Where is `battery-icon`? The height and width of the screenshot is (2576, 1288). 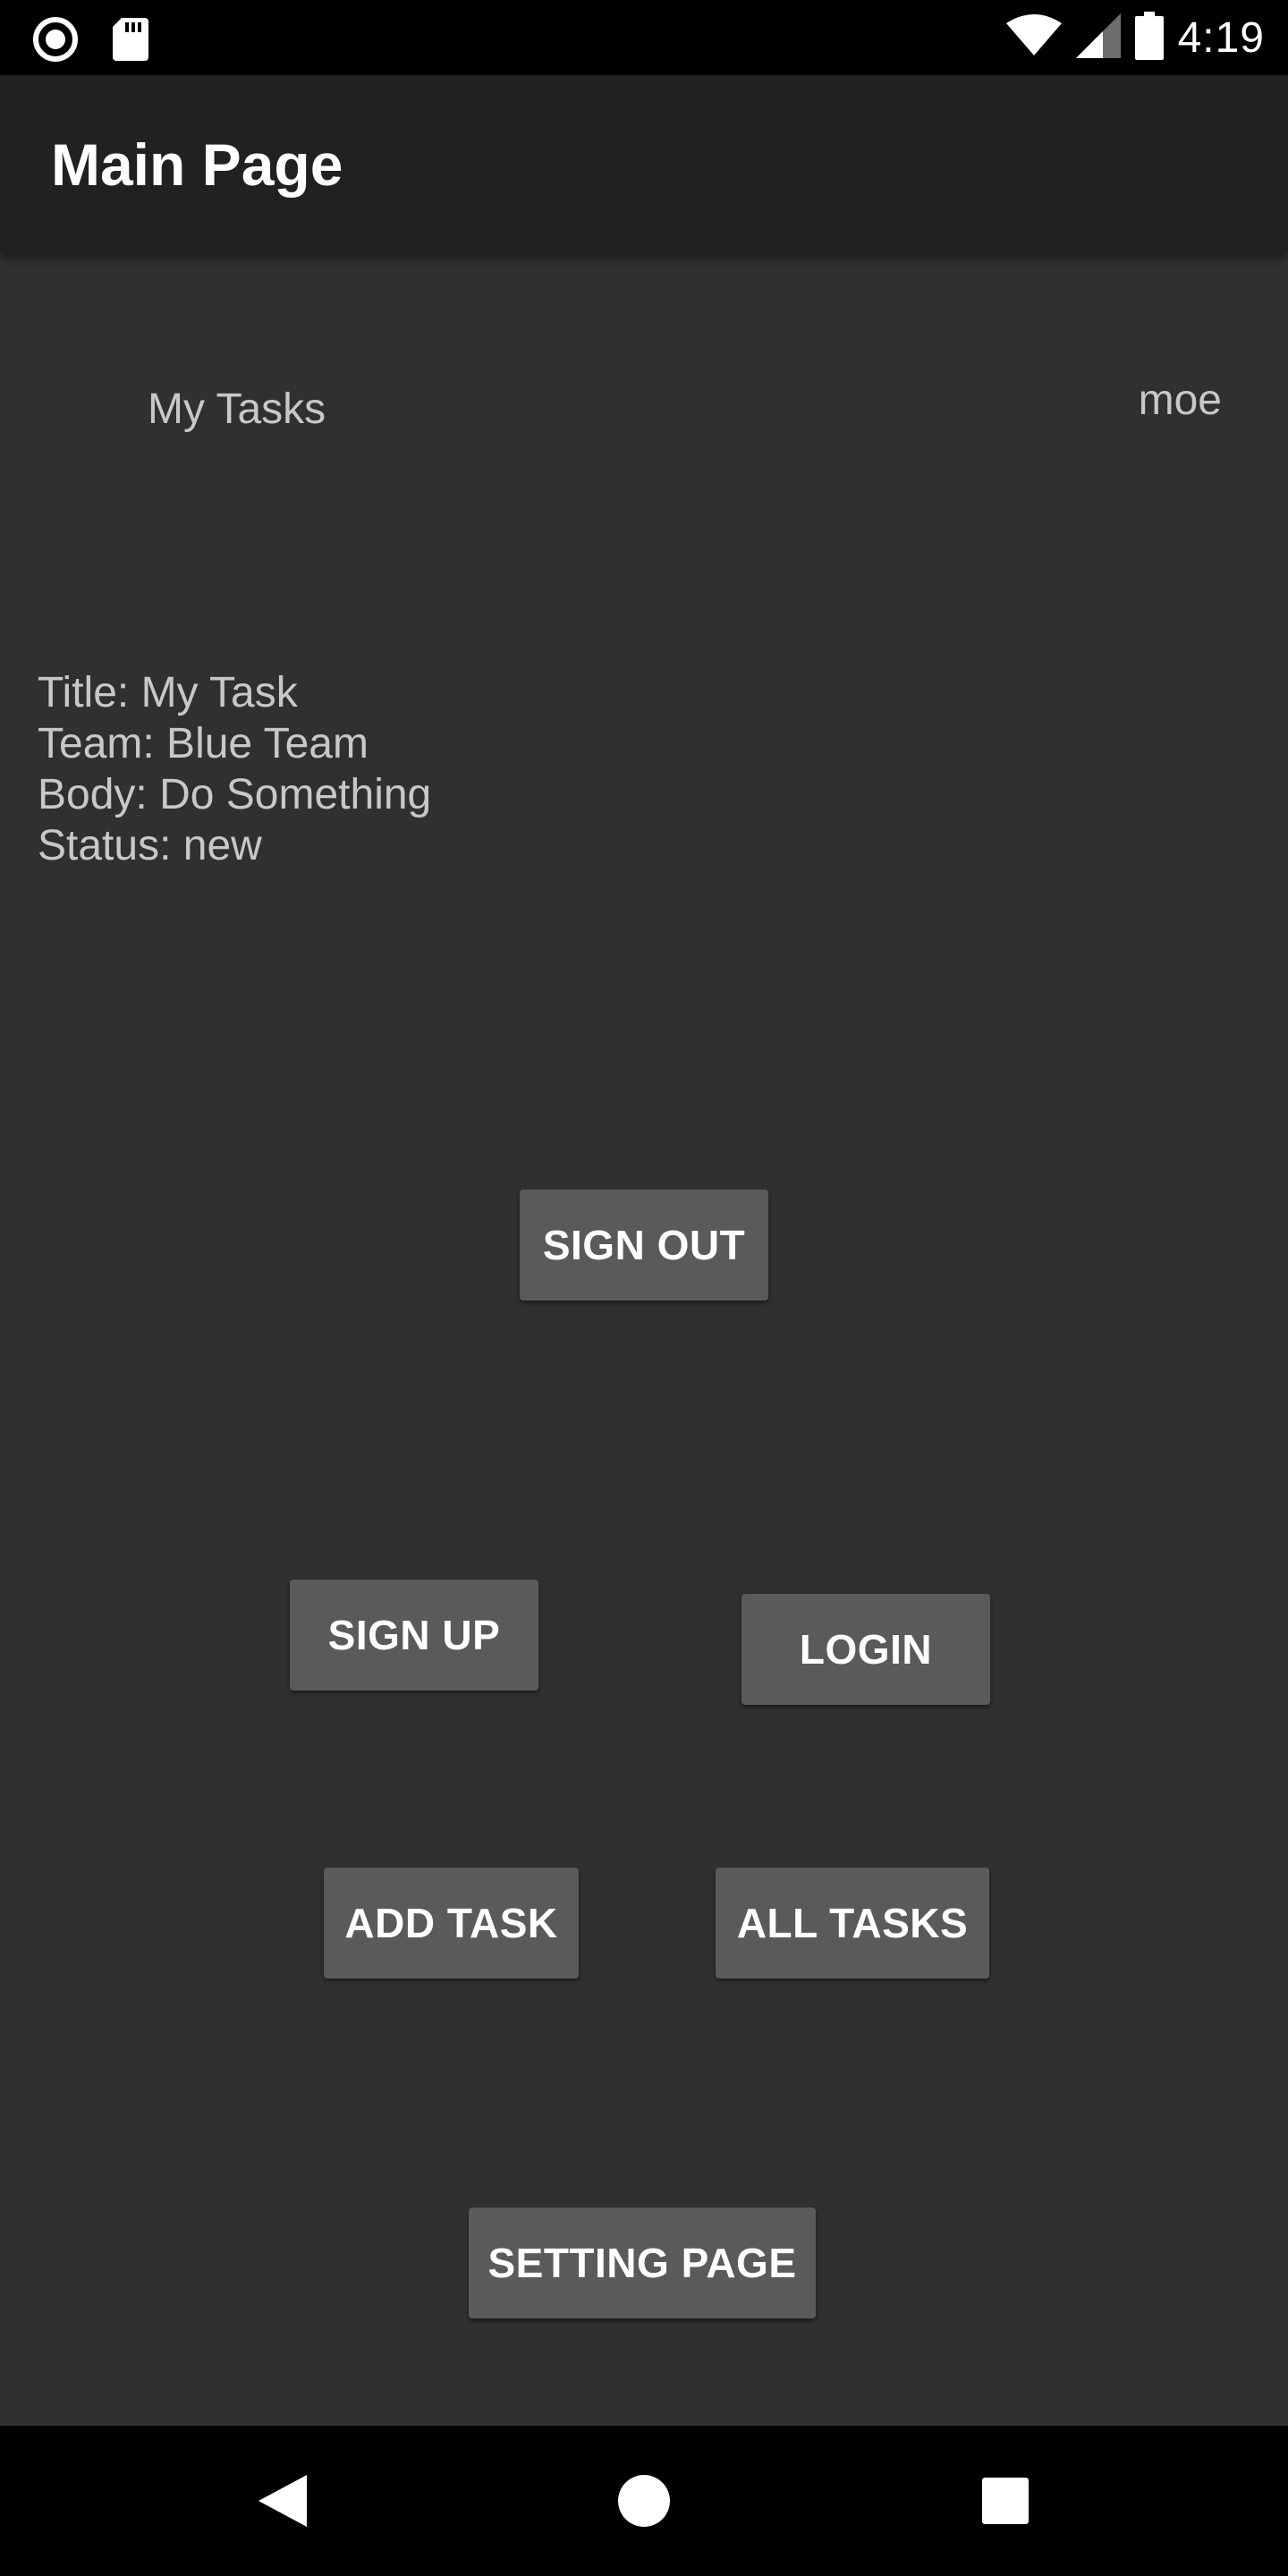
battery-icon is located at coordinates (1149, 37).